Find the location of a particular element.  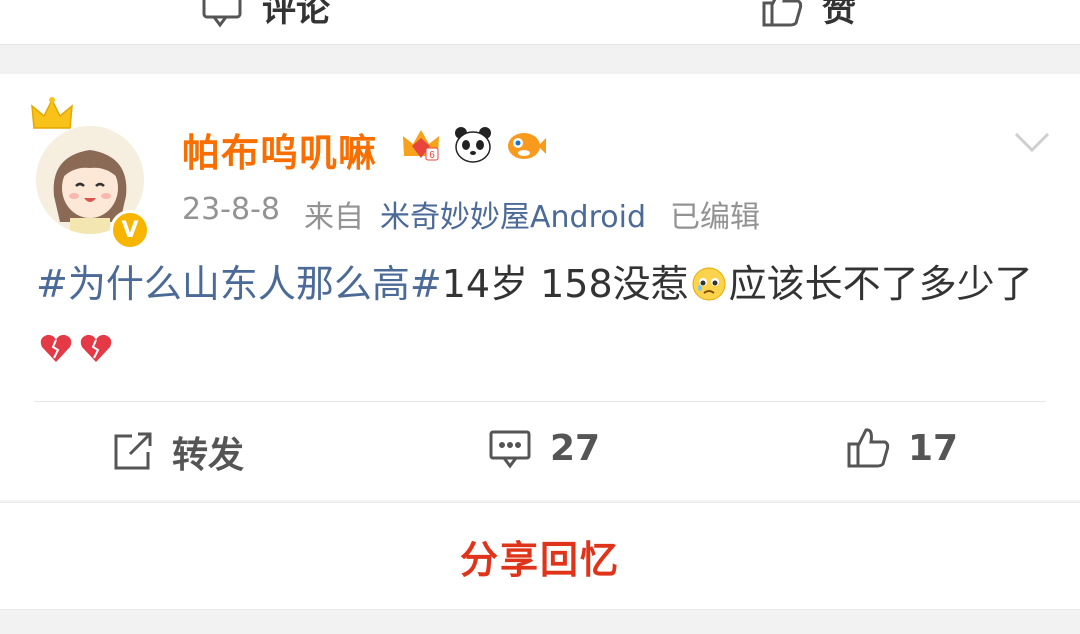

post-text-part2: 应该长不了多少了 is located at coordinates (880, 284).